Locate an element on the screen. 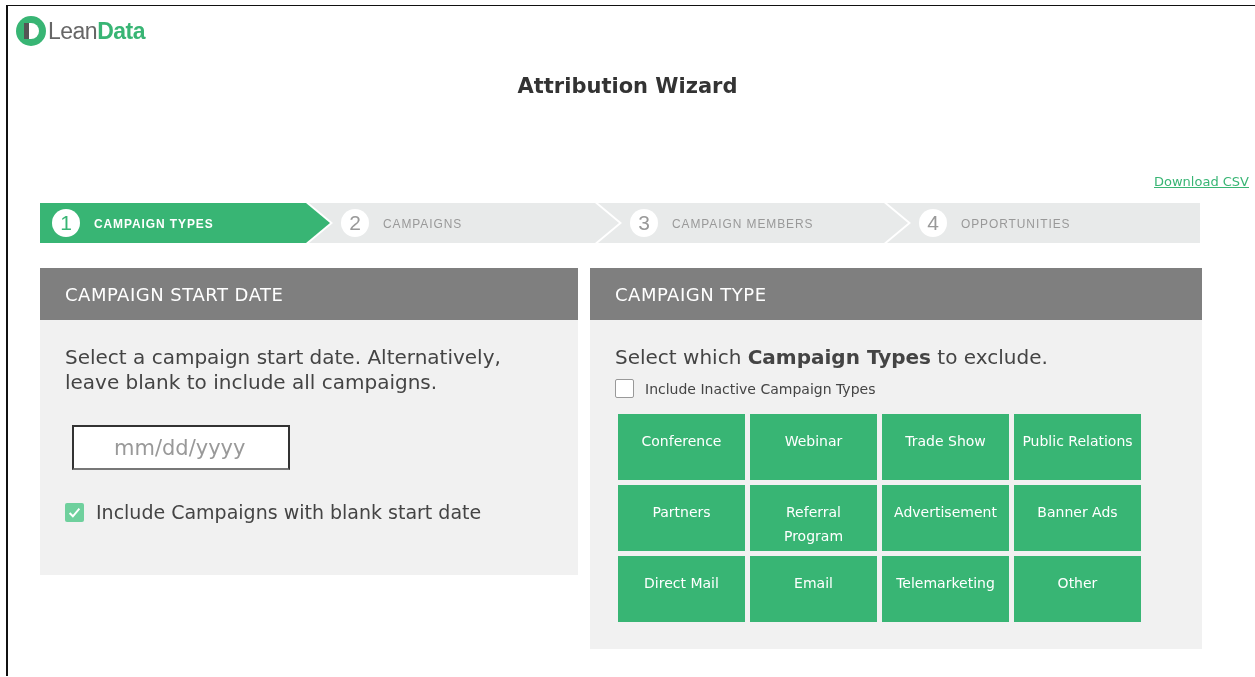 The width and height of the screenshot is (1255, 677). campaign-type-button: Public Relations is located at coordinates (1077, 447).